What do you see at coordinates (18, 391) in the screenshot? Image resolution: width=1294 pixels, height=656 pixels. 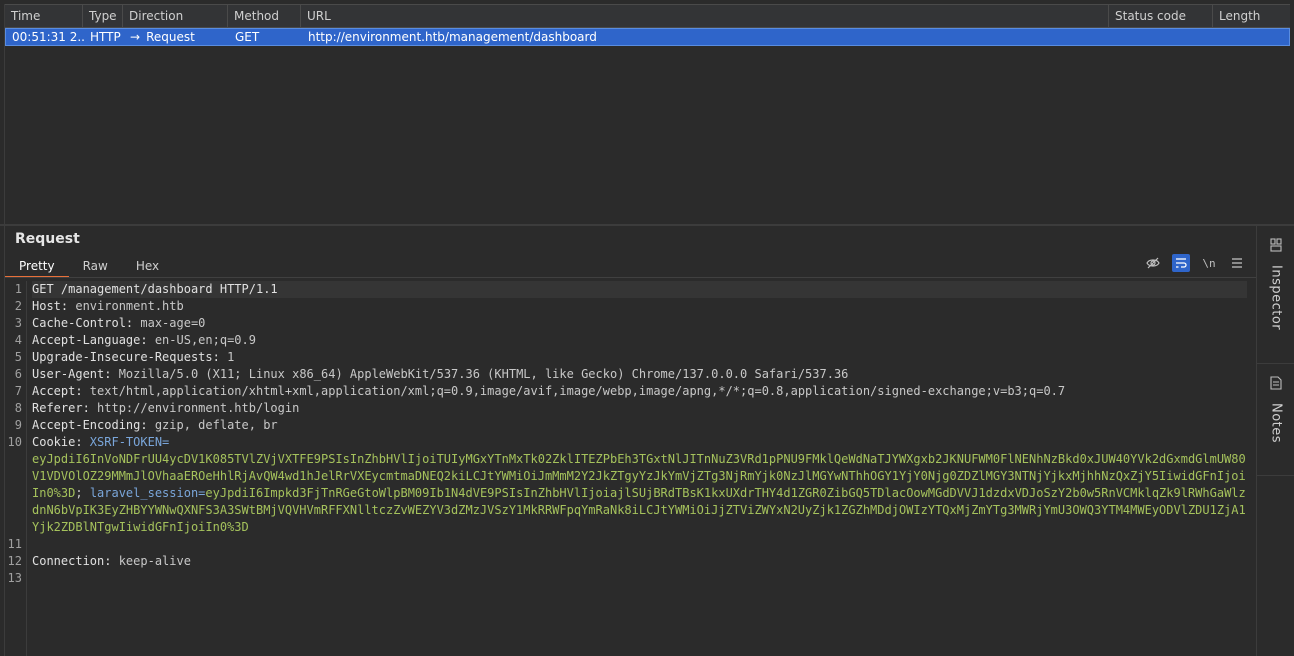 I see `line-number: 7` at bounding box center [18, 391].